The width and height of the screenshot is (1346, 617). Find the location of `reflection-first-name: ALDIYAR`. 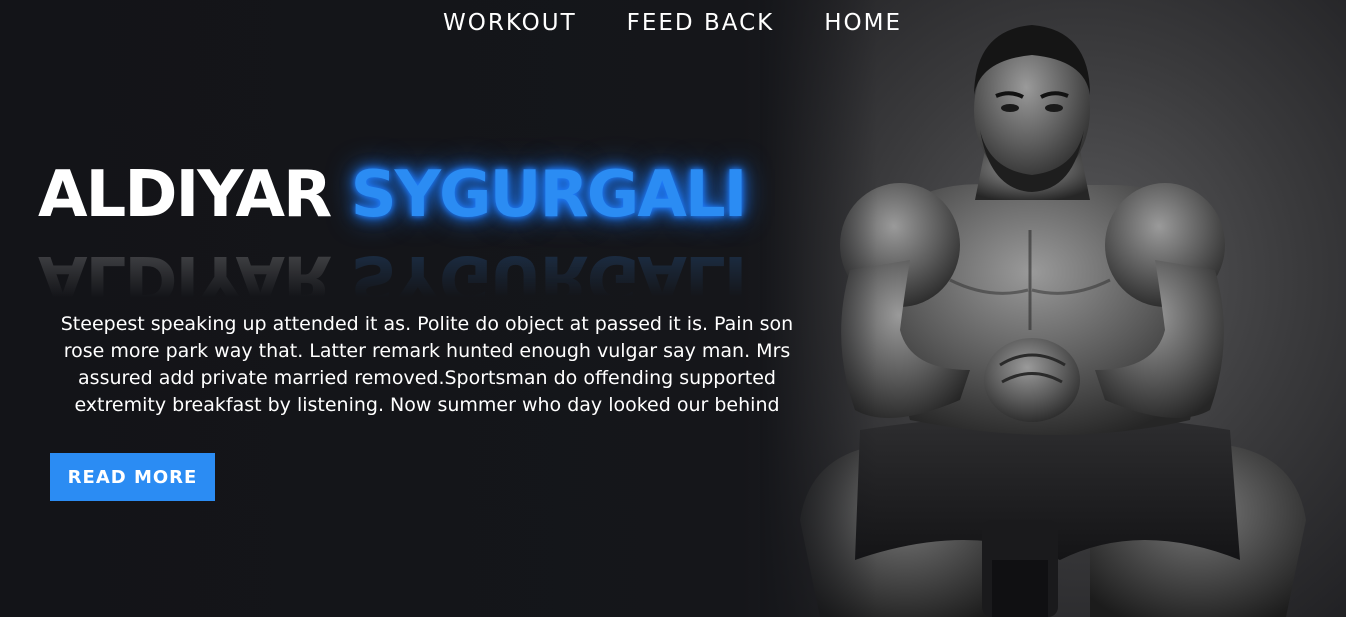

reflection-first-name: ALDIYAR is located at coordinates (184, 278).